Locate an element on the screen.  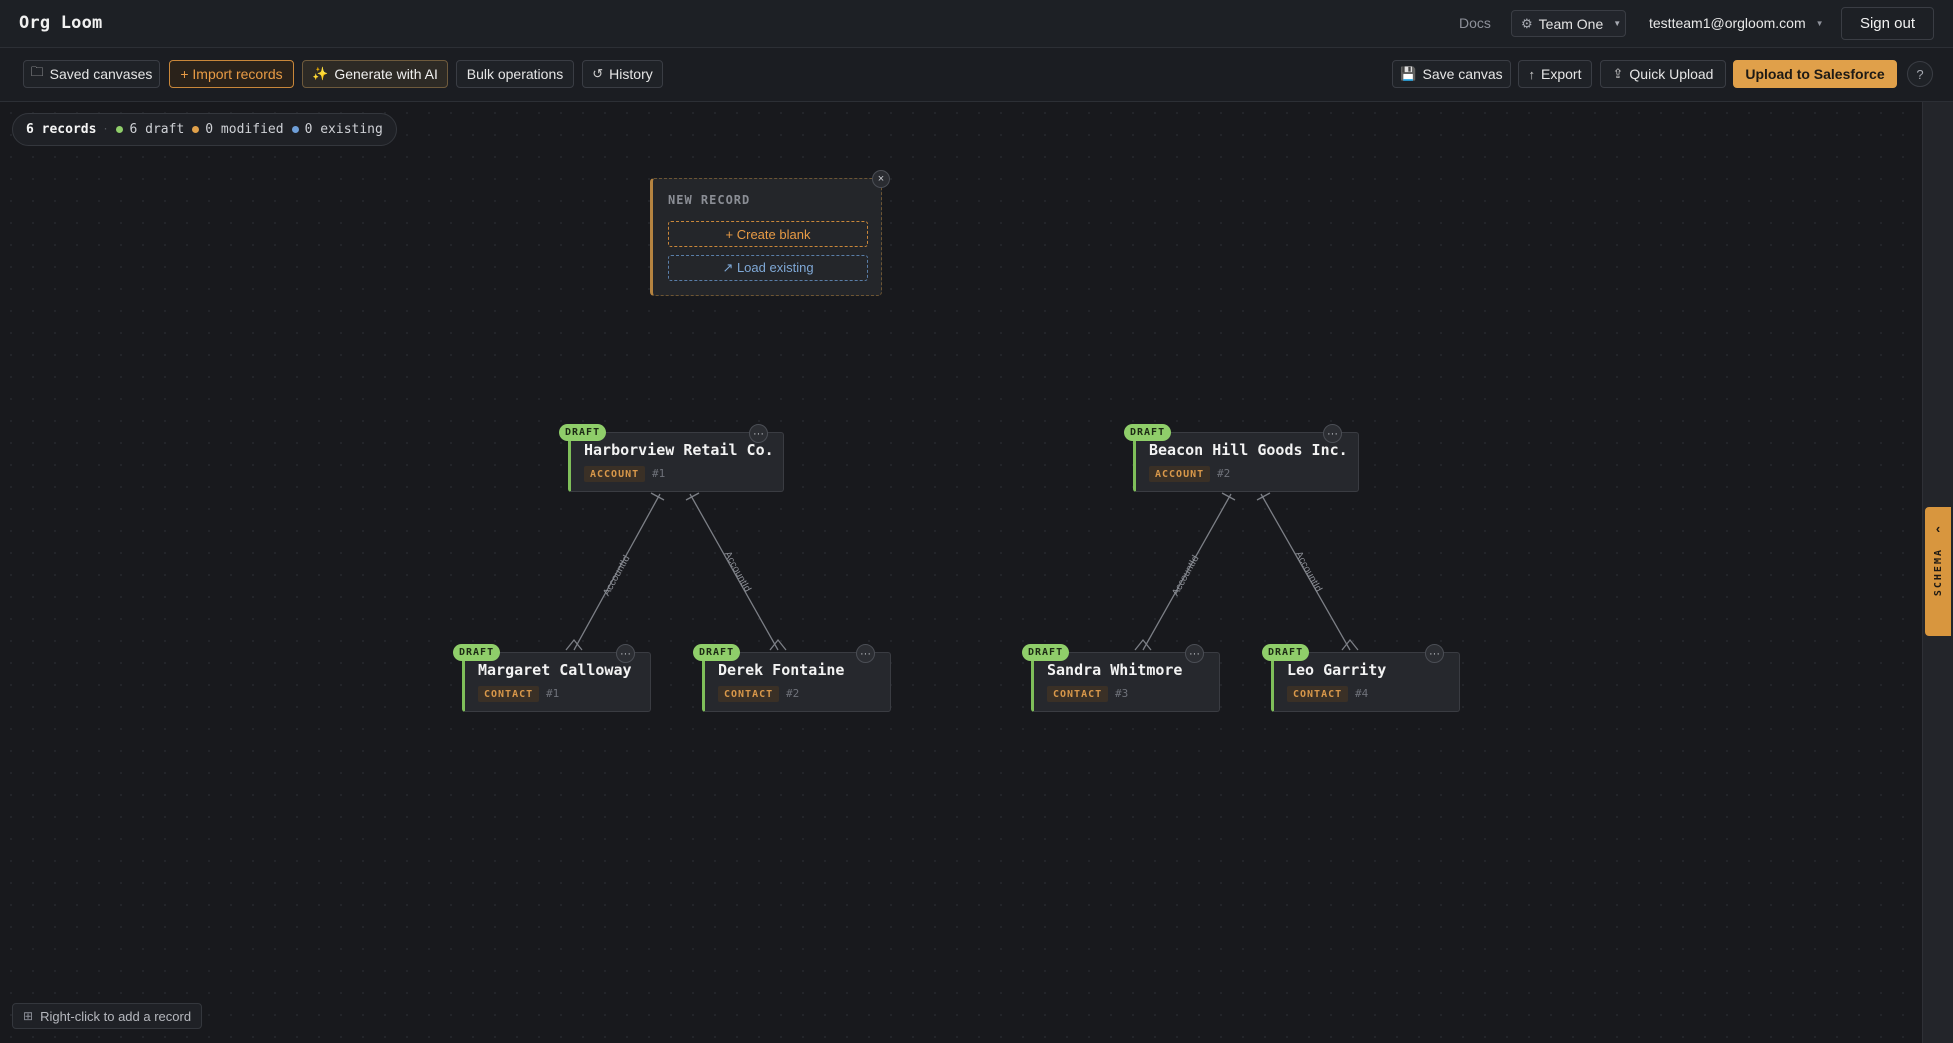
gear-icon: ⚙ is located at coordinates (1527, 23).